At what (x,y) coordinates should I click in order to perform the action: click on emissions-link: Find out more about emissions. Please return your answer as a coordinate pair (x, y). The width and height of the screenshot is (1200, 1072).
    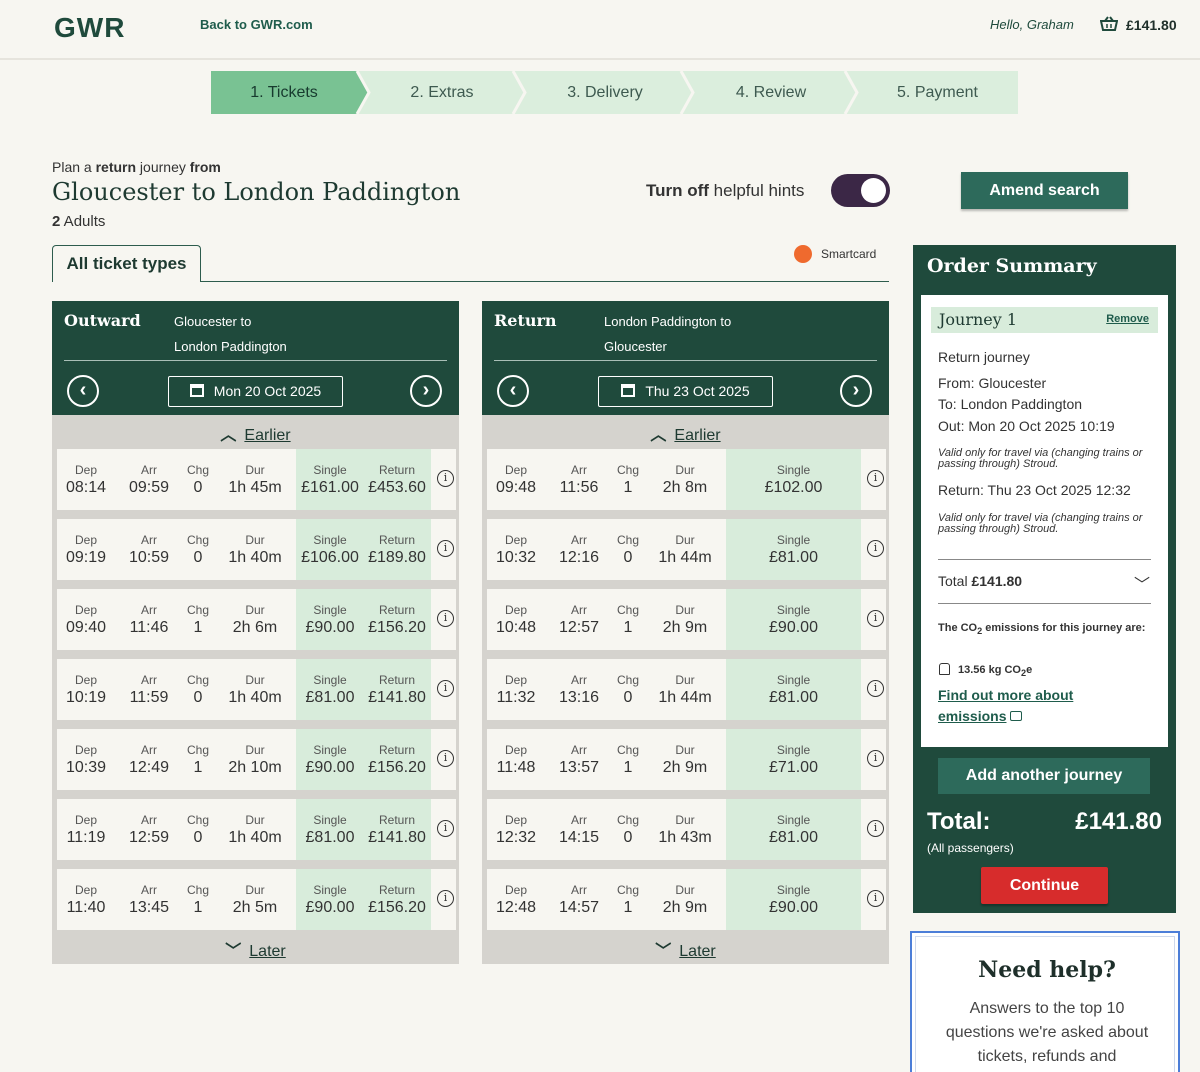
    Looking at the image, I should click on (1018, 706).